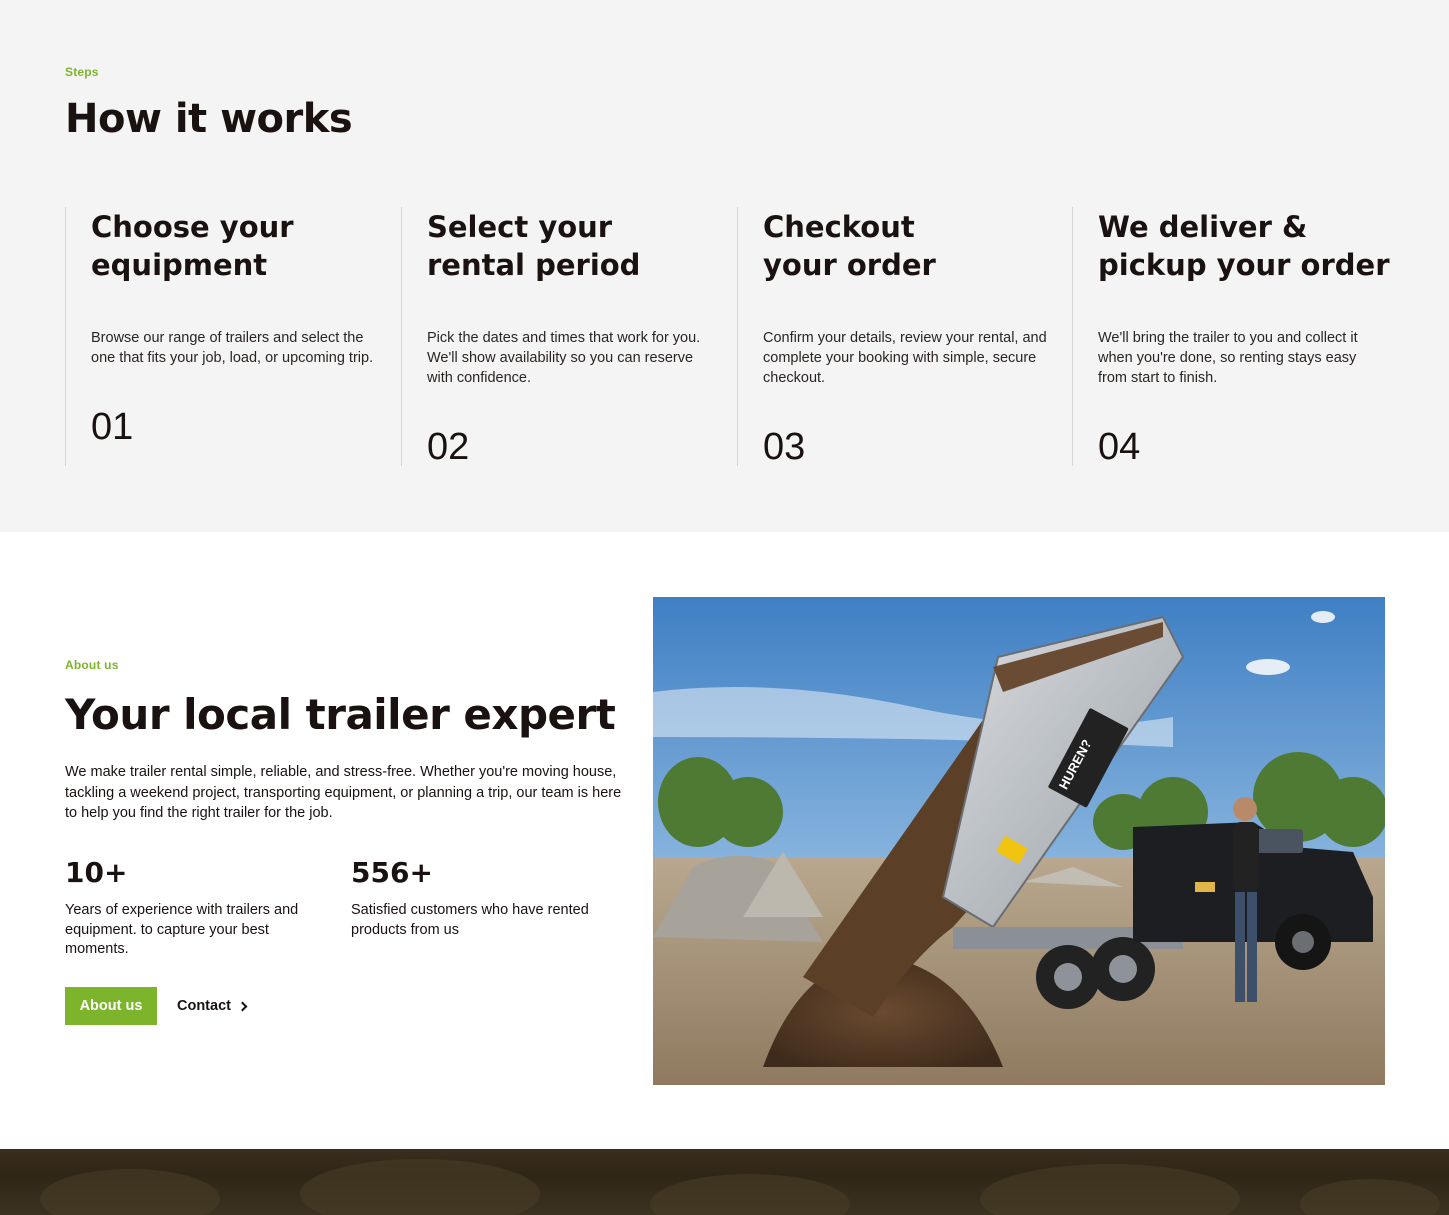  What do you see at coordinates (724, 1182) in the screenshot?
I see `footer-hero-band` at bounding box center [724, 1182].